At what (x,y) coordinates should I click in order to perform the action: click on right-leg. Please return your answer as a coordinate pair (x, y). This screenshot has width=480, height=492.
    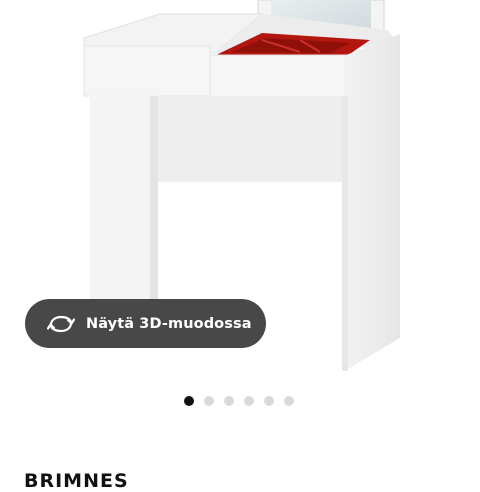
    Looking at the image, I should click on (345, 233).